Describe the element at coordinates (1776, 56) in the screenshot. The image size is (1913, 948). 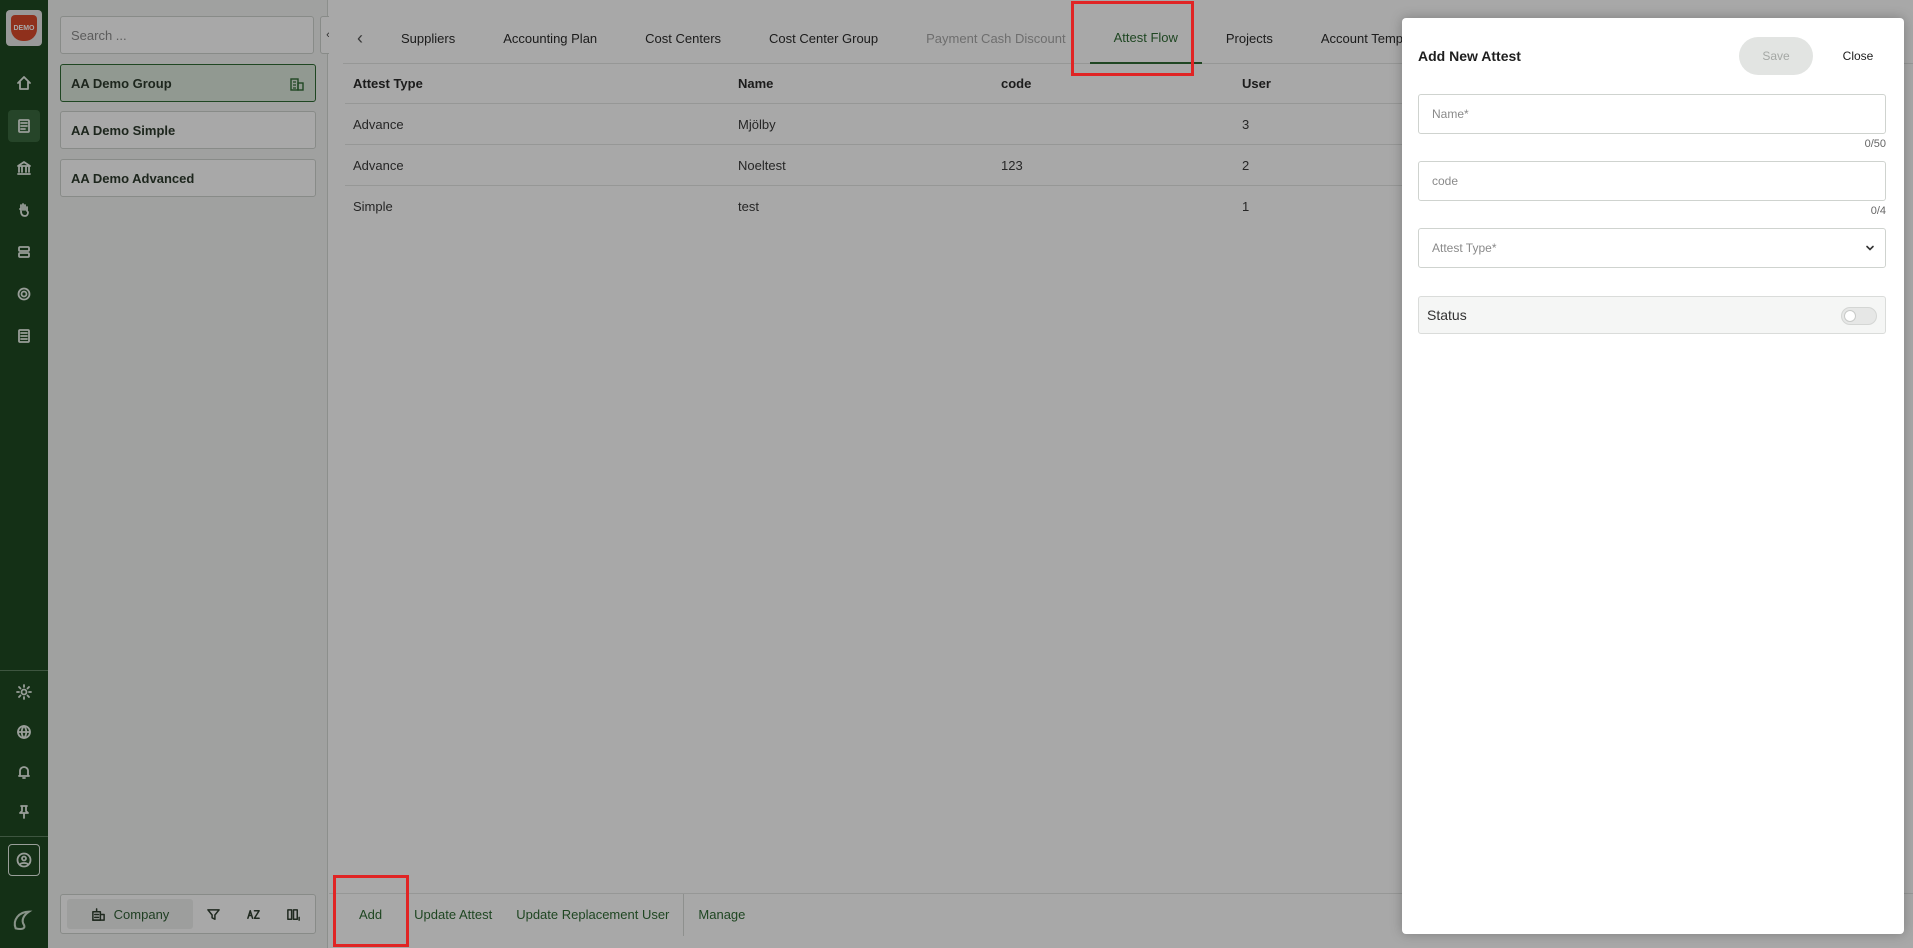
I see `save-button: Save` at that location.